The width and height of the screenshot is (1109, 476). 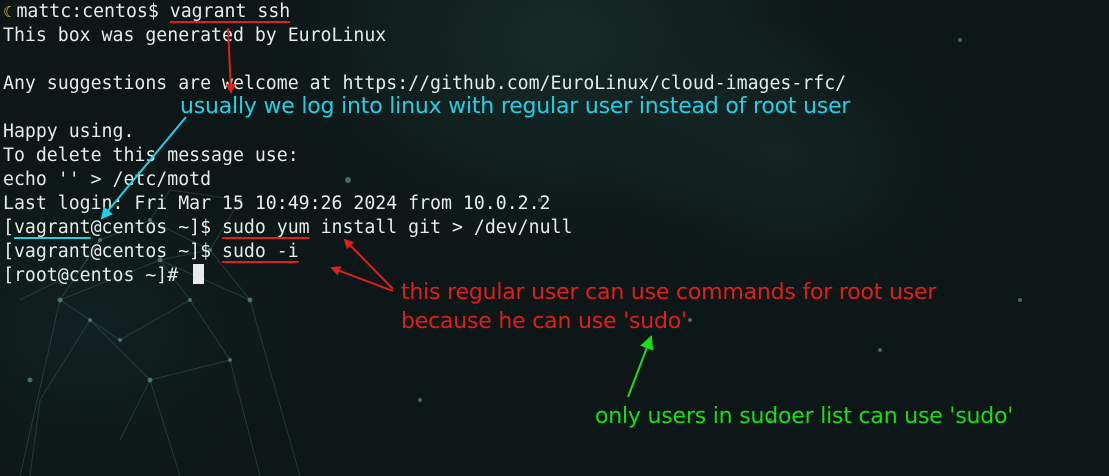 What do you see at coordinates (266, 227) in the screenshot?
I see `command-sudo-yum: sudo yum` at bounding box center [266, 227].